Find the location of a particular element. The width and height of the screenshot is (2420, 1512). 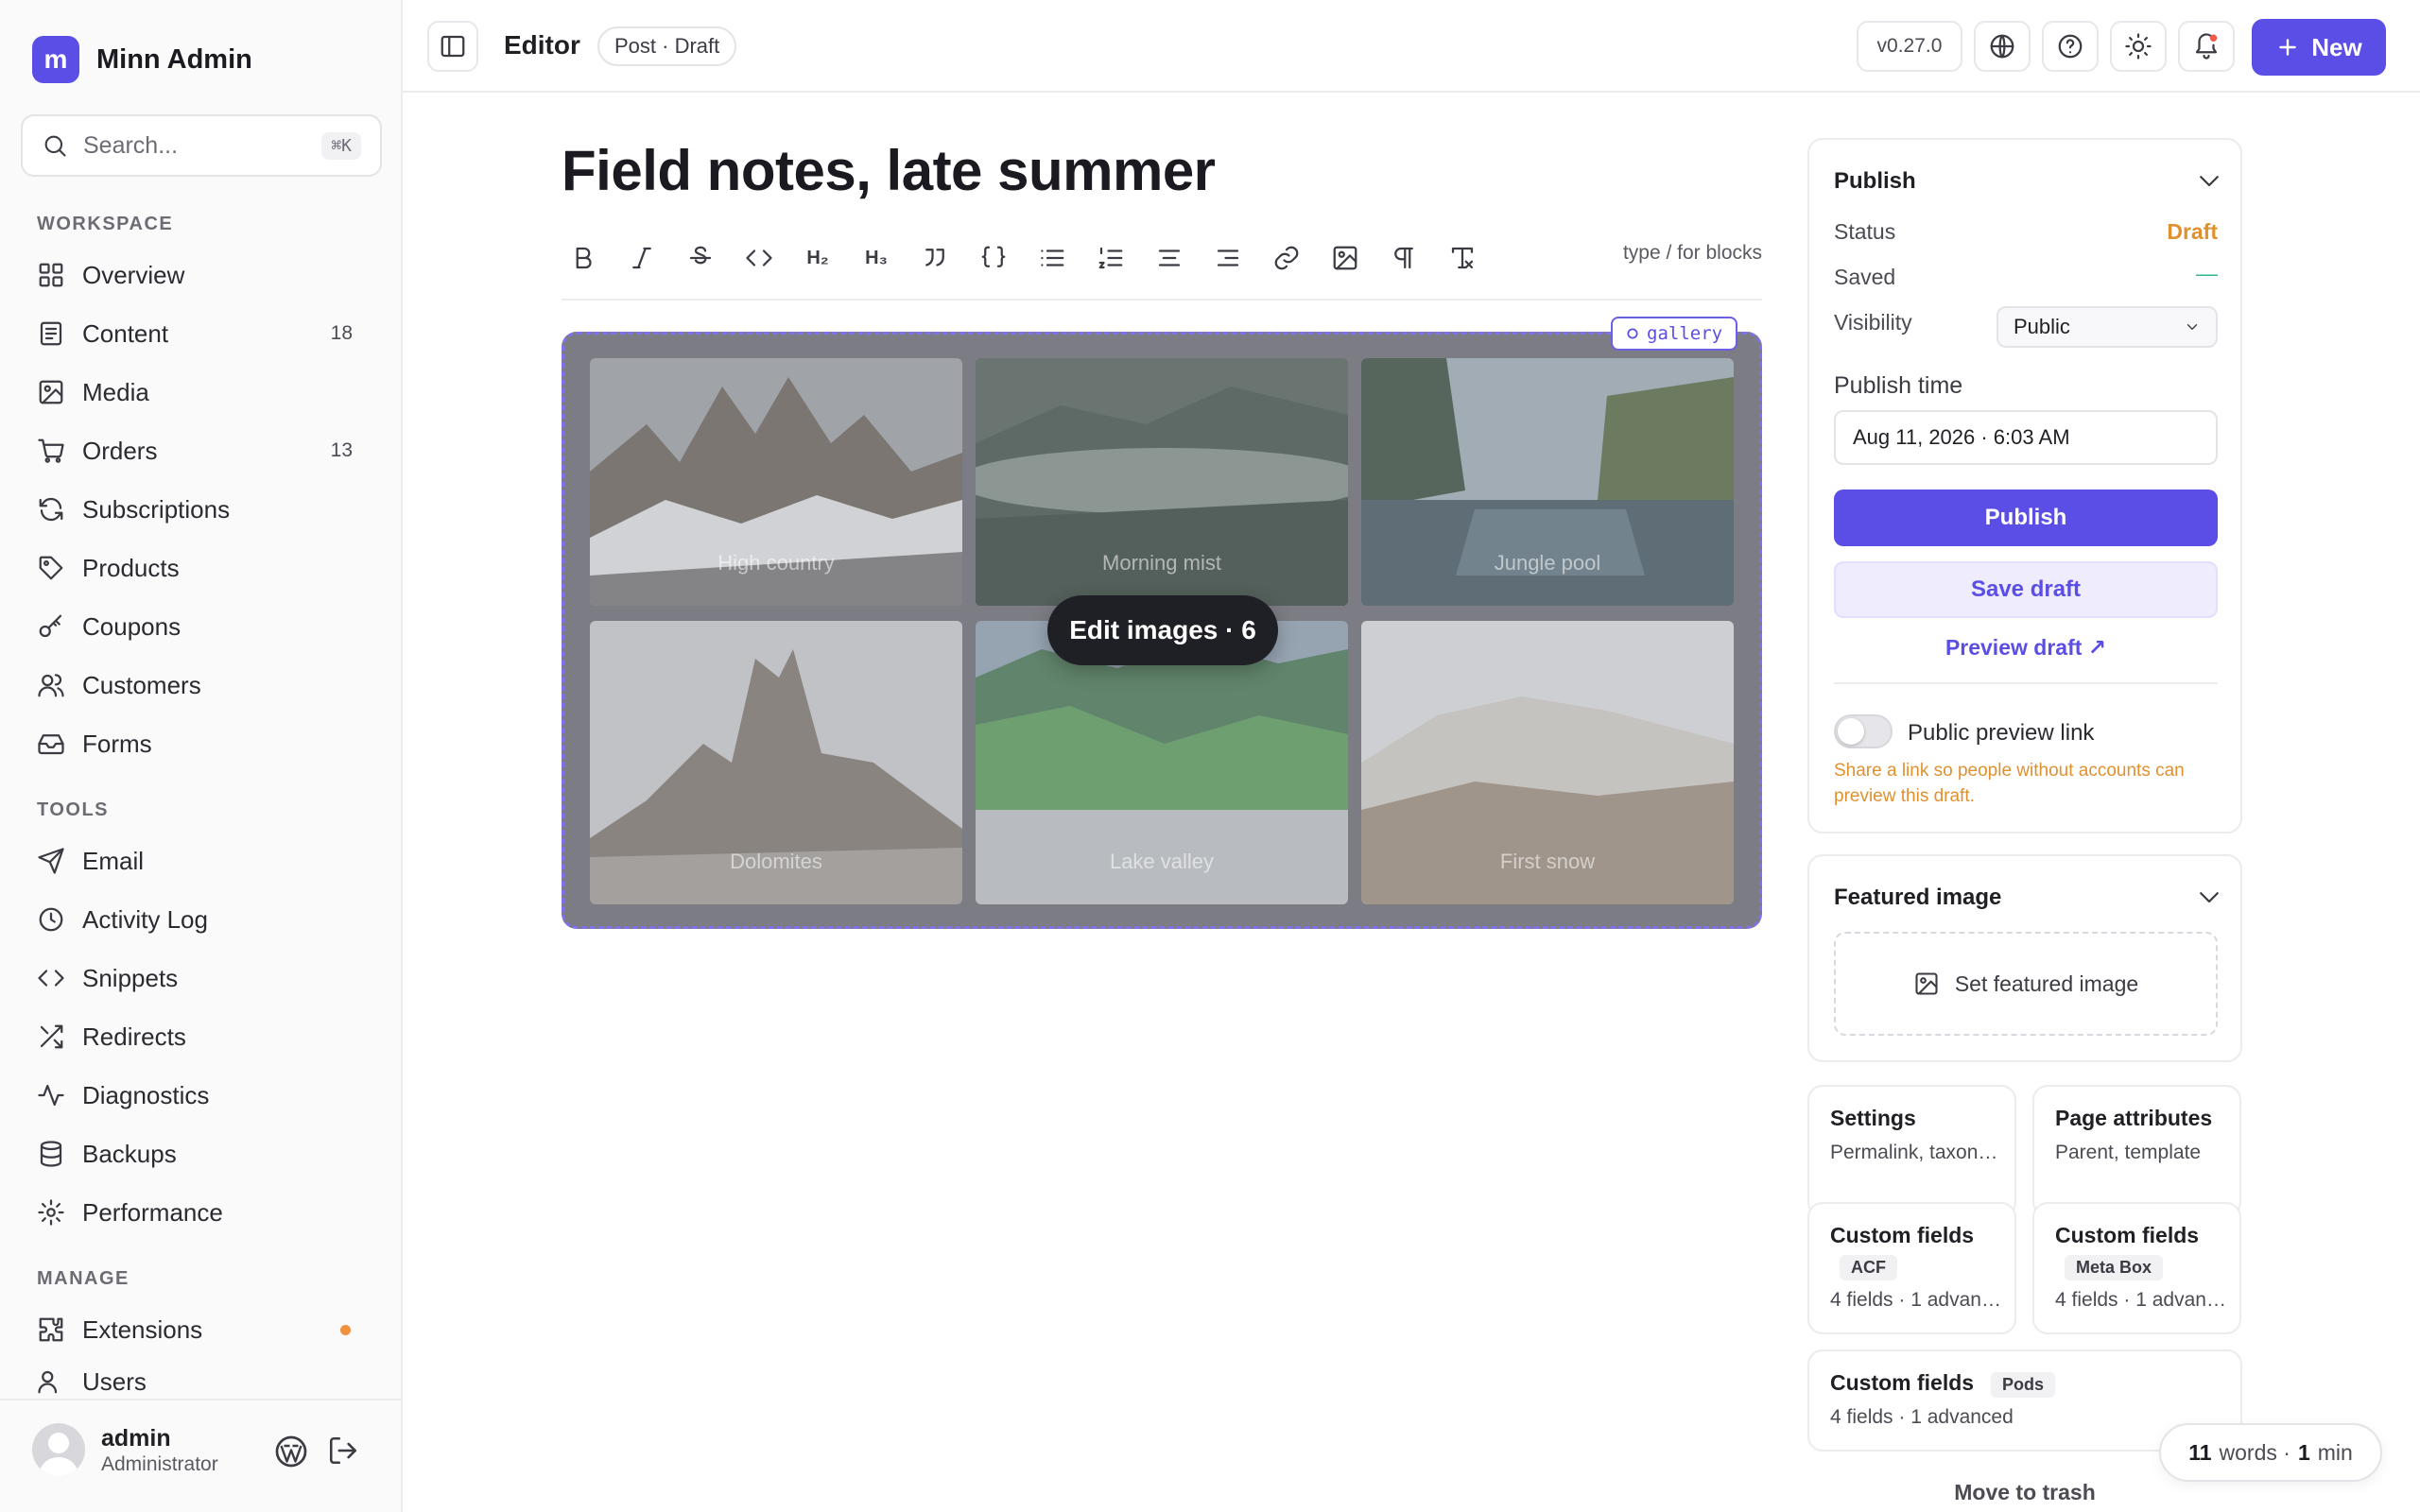

sidebar-item-snippets: Snippets is located at coordinates (197, 978).